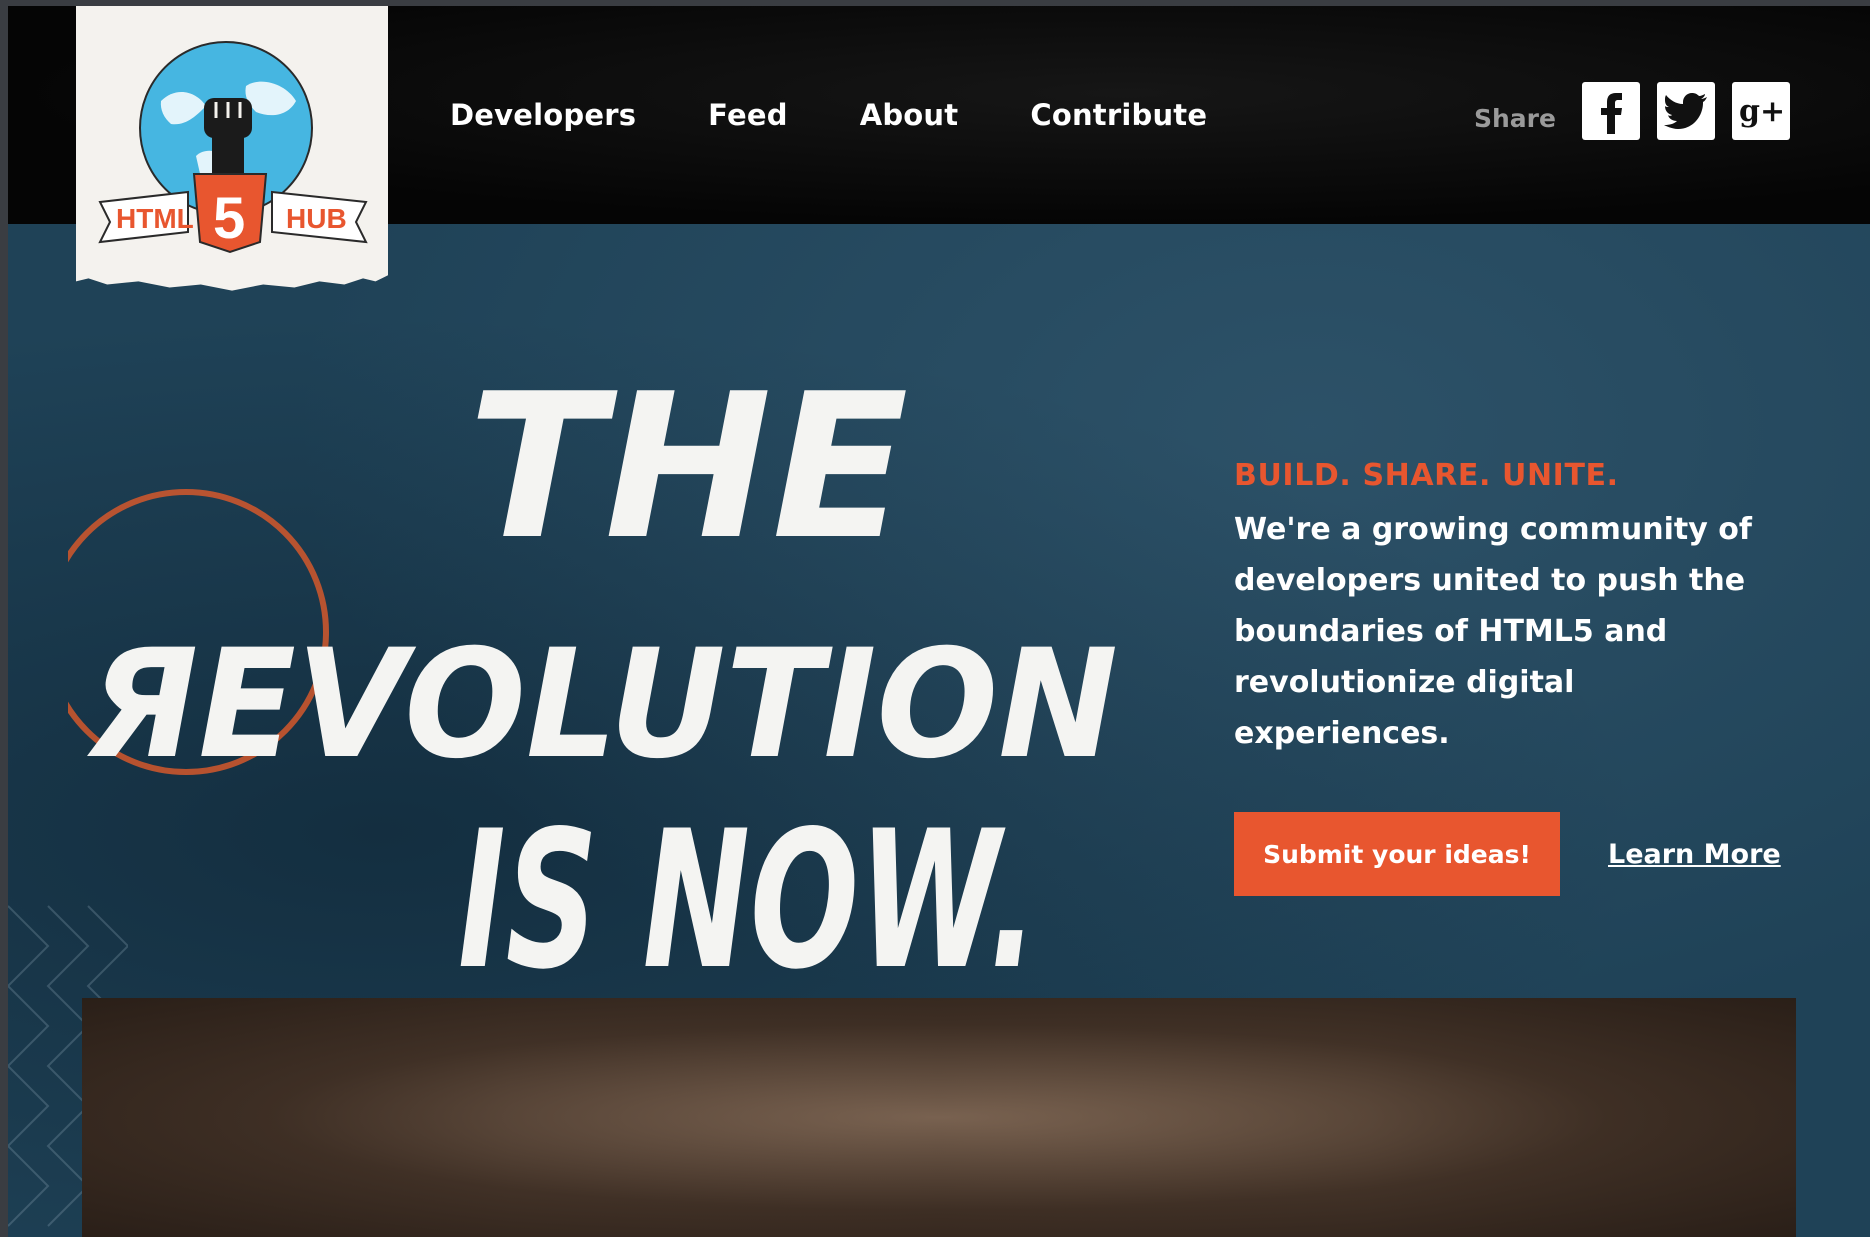 This screenshot has height=1237, width=1870. What do you see at coordinates (543, 115) in the screenshot?
I see `nav-developers: Developers` at bounding box center [543, 115].